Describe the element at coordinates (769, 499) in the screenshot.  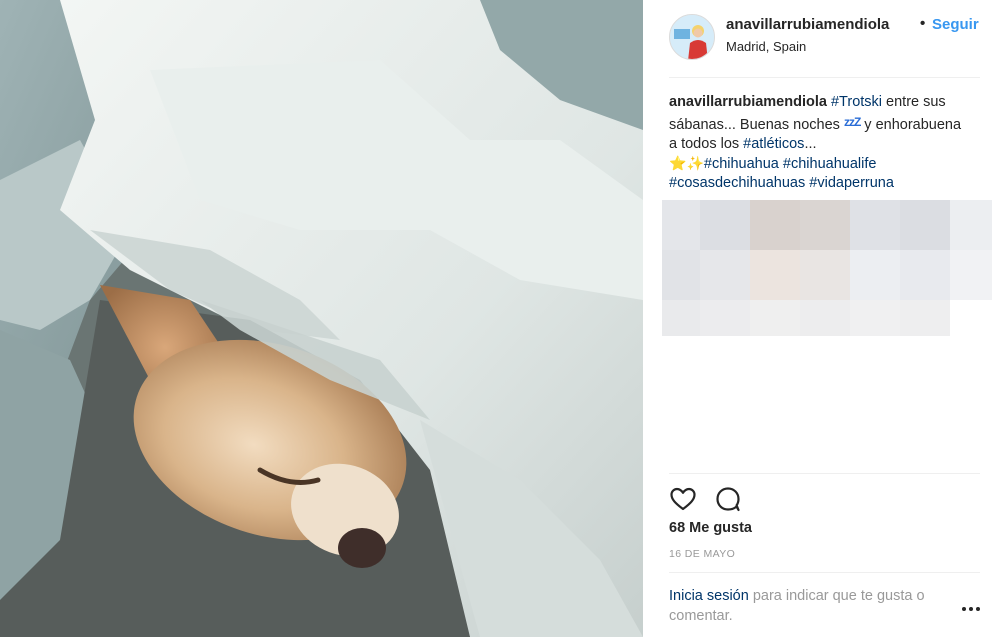
I see `post-actions` at that location.